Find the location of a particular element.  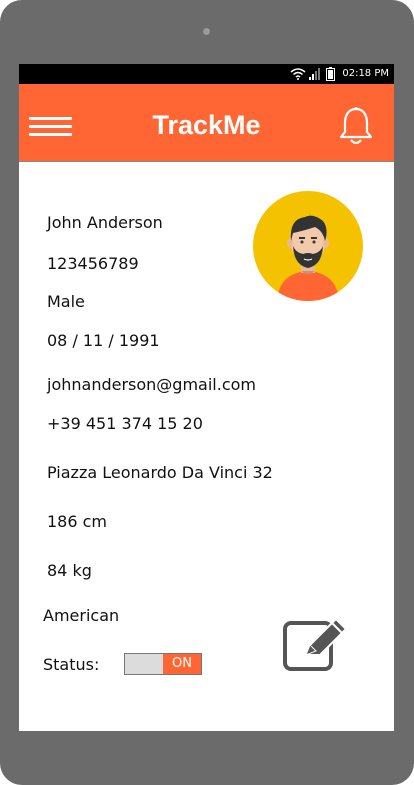

wifi-icon is located at coordinates (298, 74).